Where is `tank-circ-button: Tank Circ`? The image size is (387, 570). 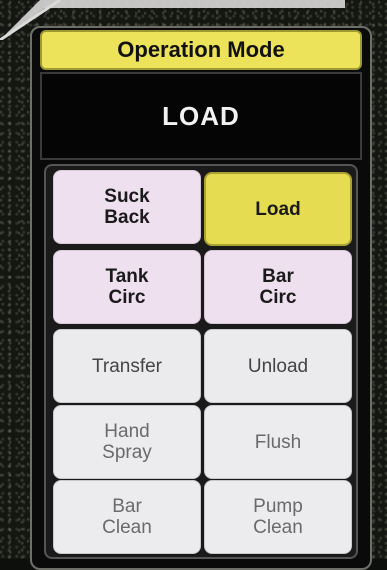
tank-circ-button: Tank Circ is located at coordinates (127, 287).